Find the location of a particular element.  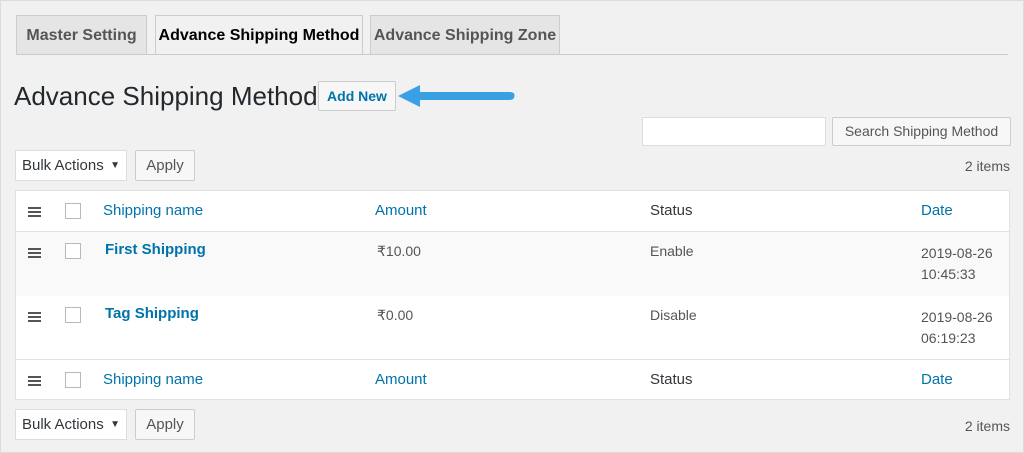

apply-button-top: Apply is located at coordinates (165, 165).